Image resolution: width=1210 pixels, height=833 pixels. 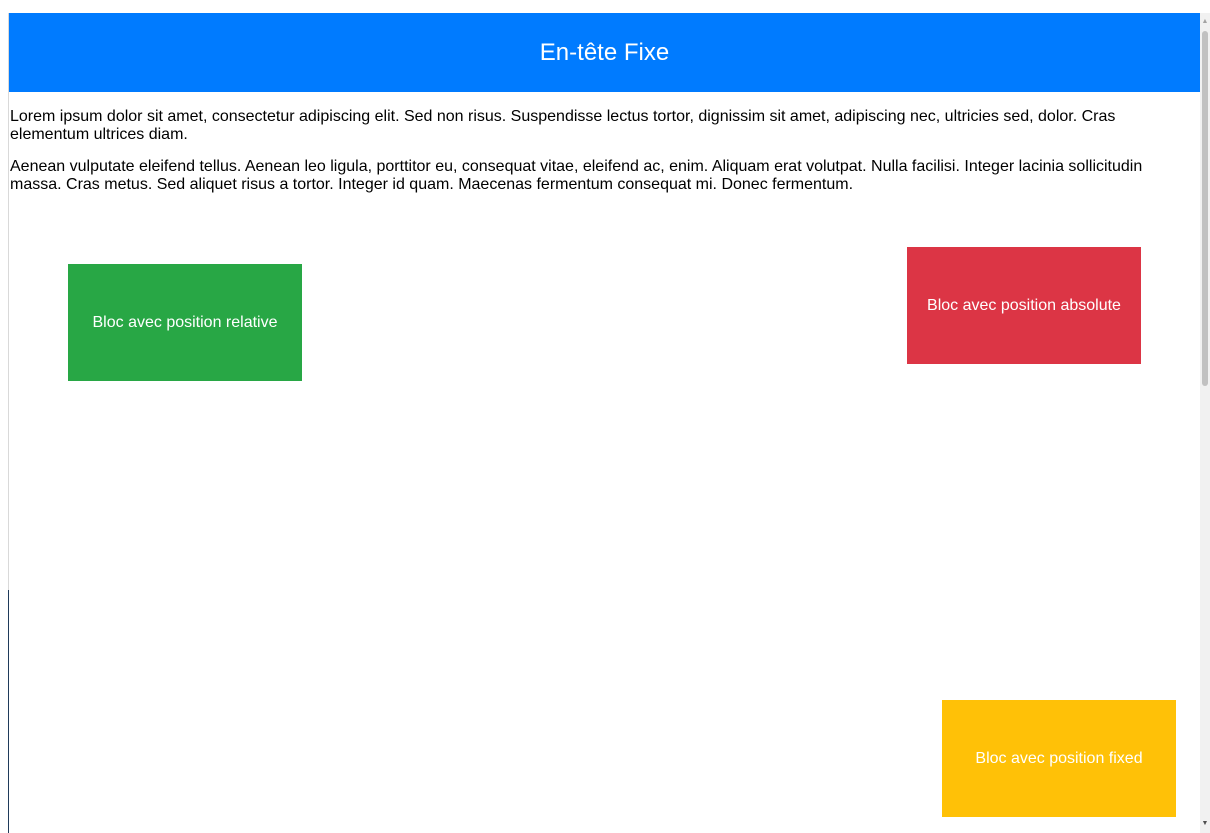 I want to click on vertical-scrollbar: ▲ ▼, so click(x=1205, y=423).